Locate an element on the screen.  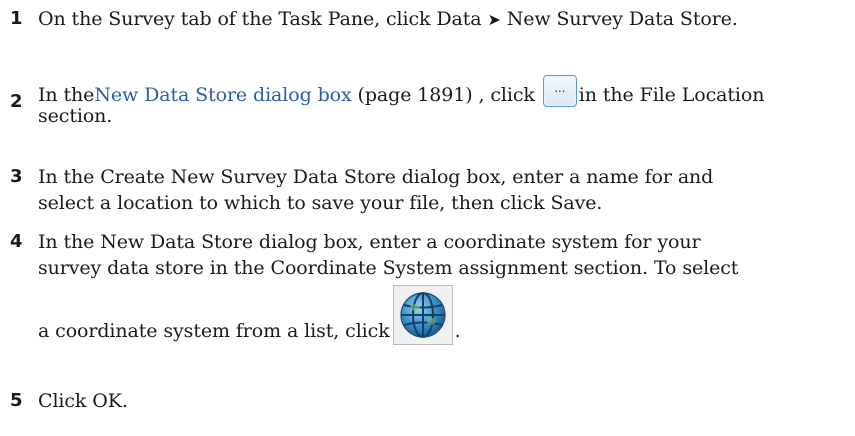
step-text: Click OK. is located at coordinates (83, 401).